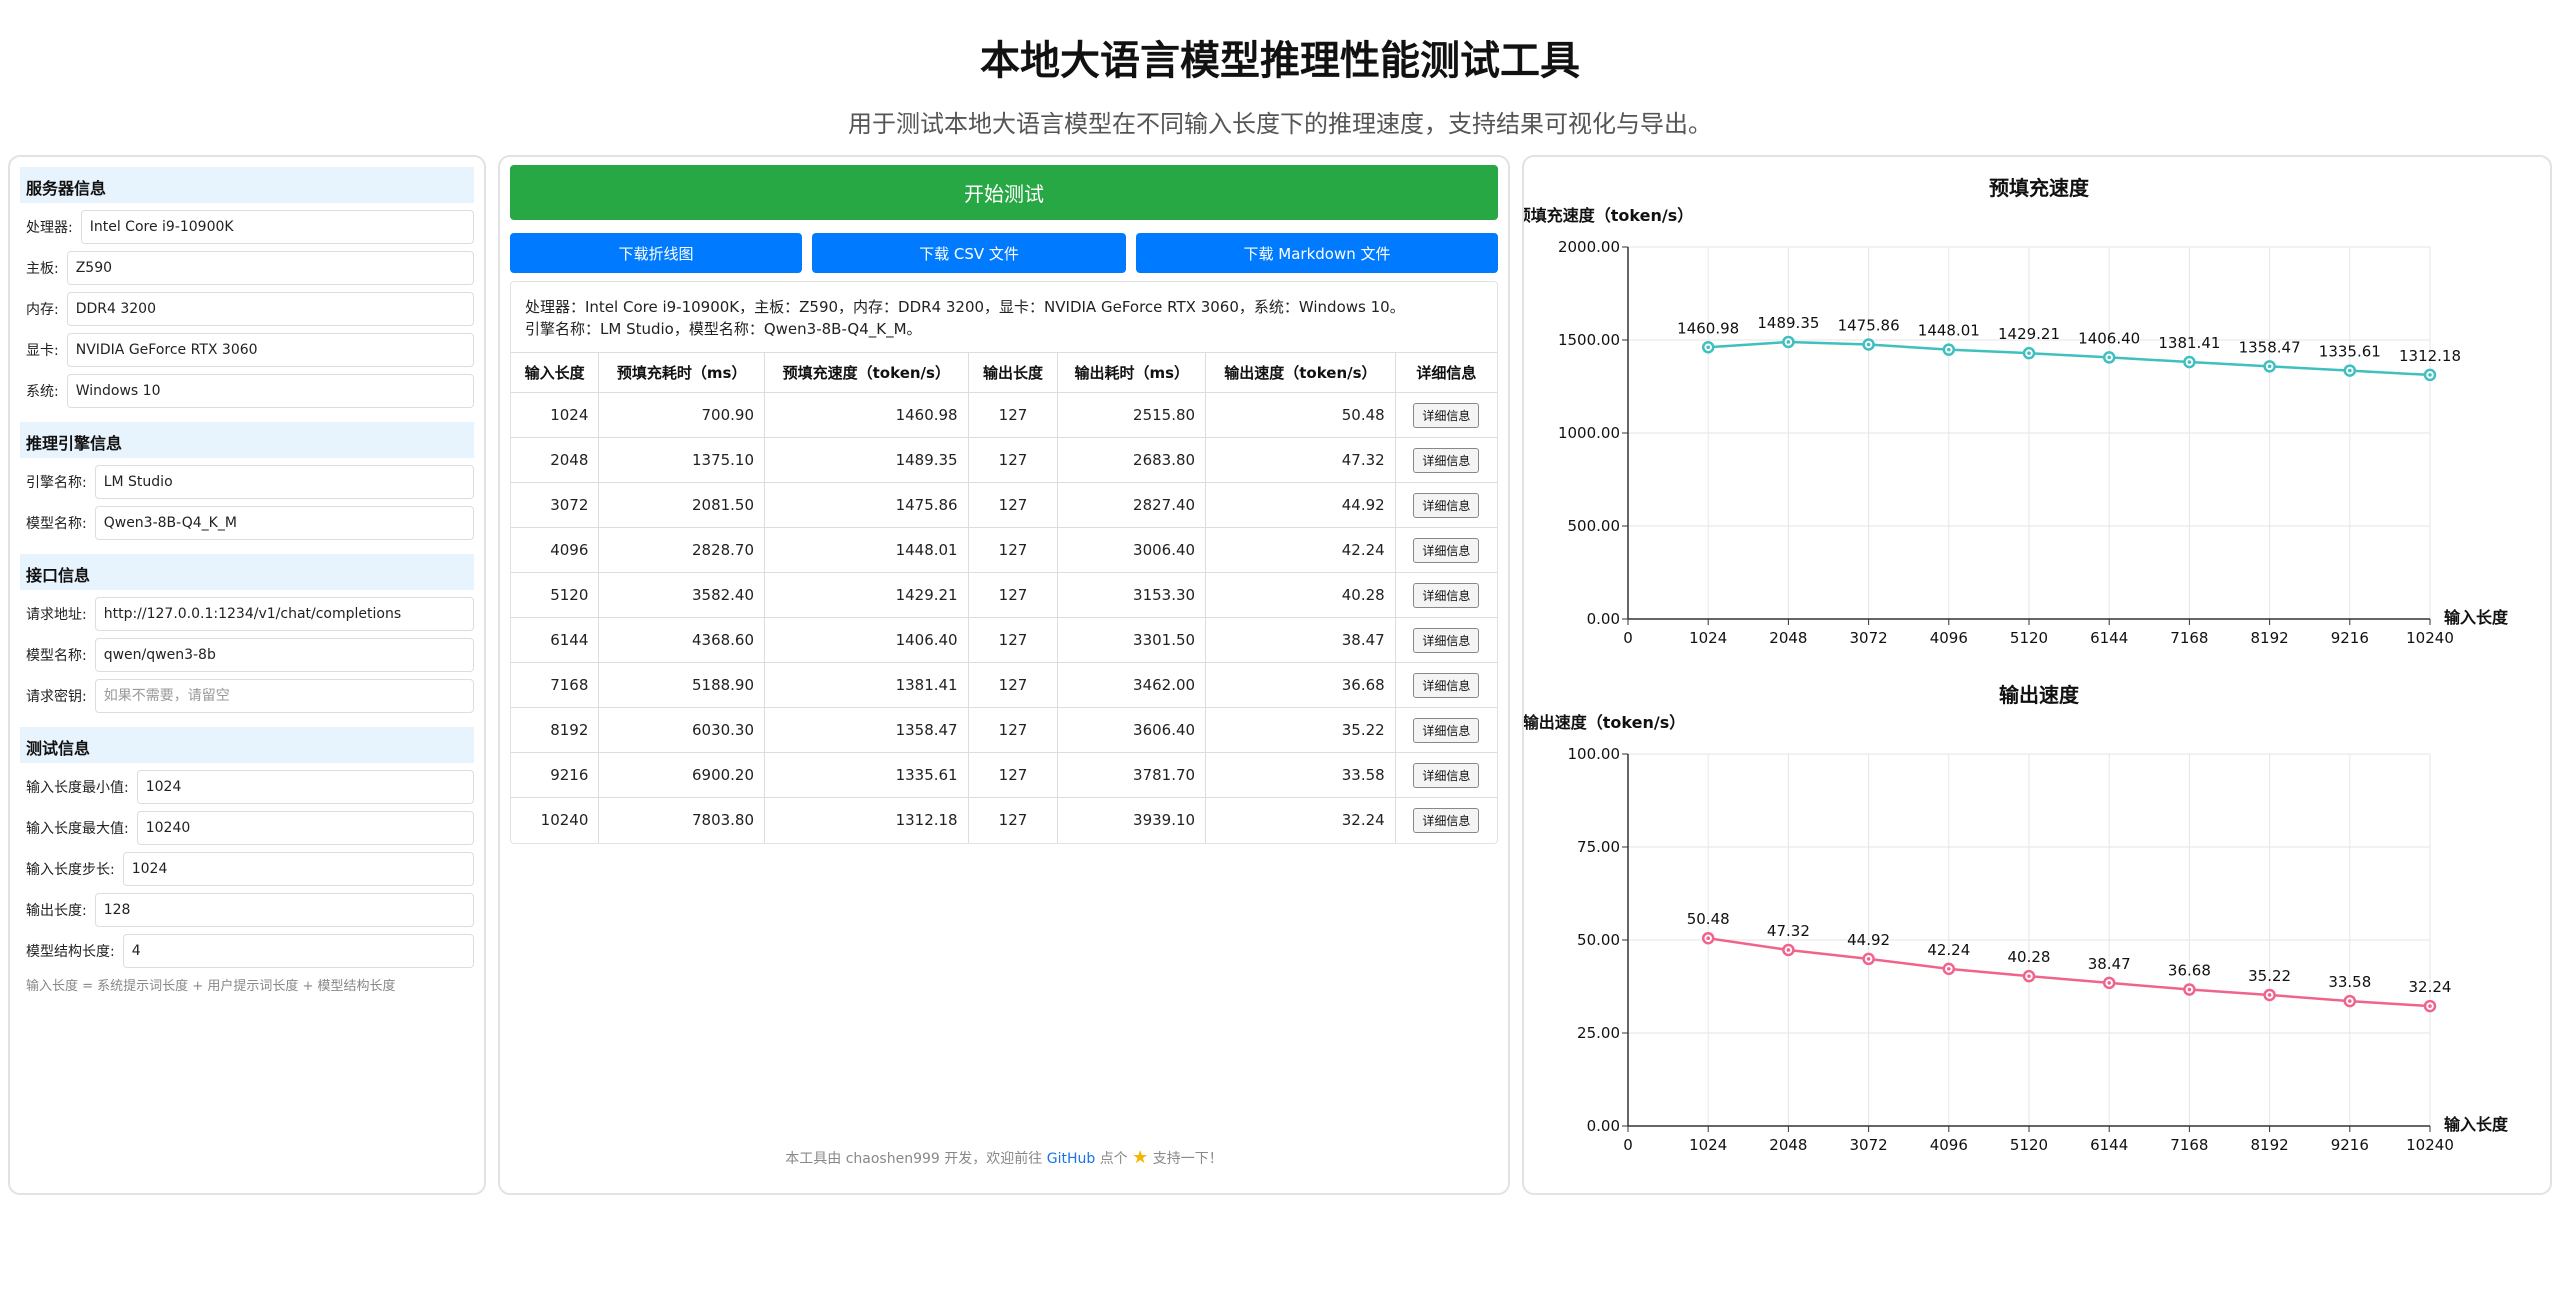  I want to click on download-csv-button: 下载 CSV 文件, so click(969, 253).